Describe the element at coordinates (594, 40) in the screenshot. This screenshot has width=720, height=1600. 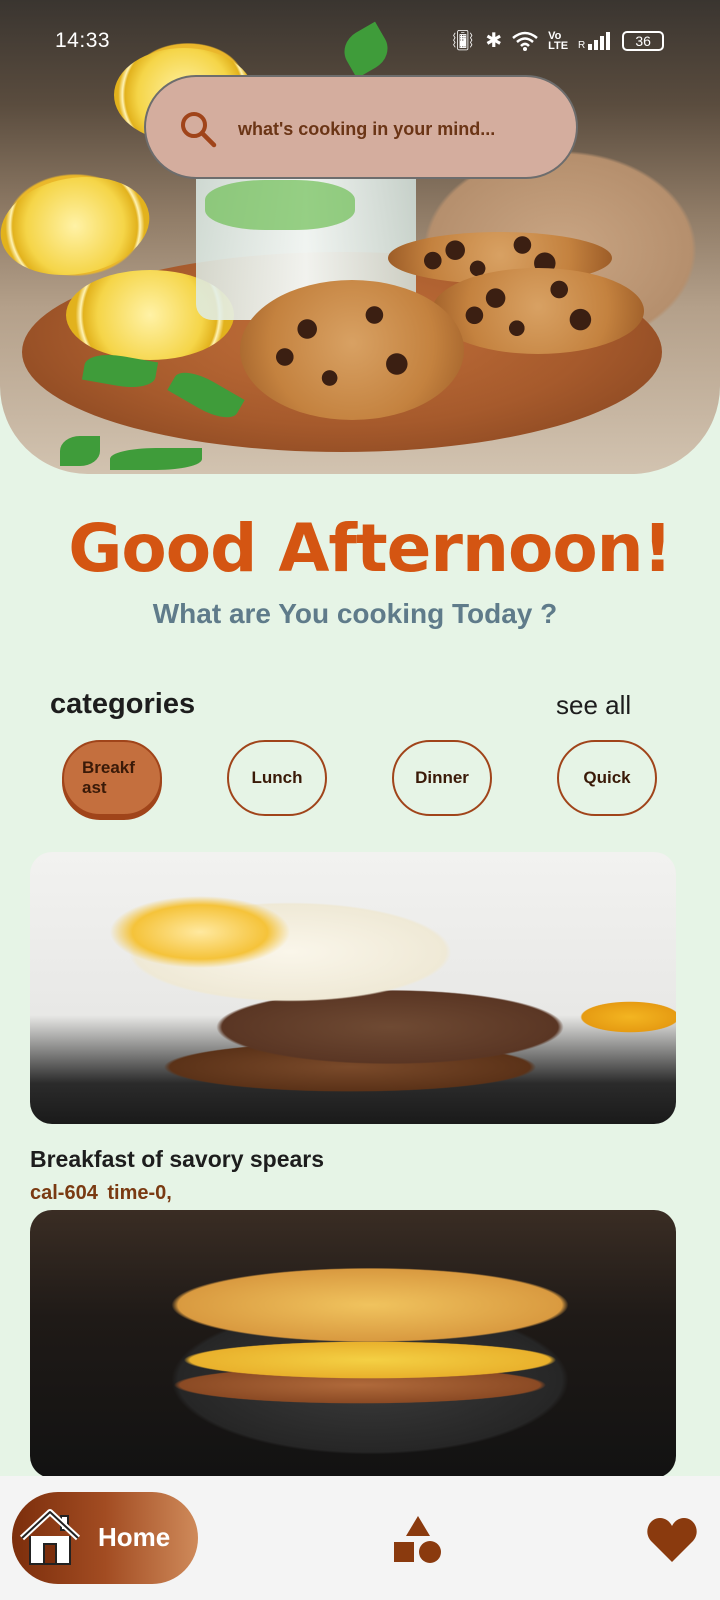
I see `signal-icon: R` at that location.